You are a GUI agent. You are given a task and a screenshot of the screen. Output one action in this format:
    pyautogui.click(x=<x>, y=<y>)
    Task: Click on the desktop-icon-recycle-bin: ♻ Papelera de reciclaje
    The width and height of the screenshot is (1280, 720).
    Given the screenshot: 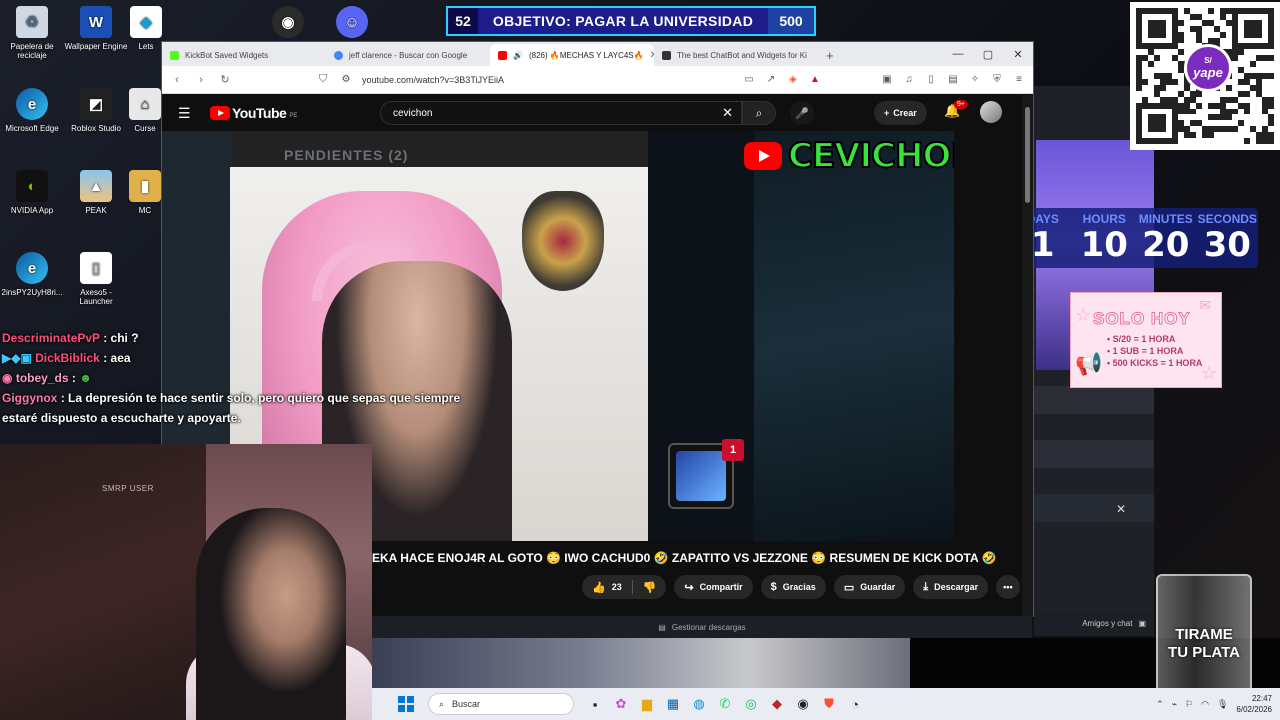 What is the action you would take?
    pyautogui.click(x=32, y=33)
    